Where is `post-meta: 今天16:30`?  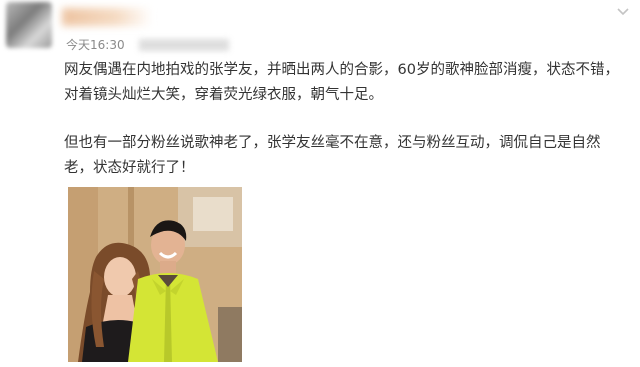 post-meta: 今天16:30 is located at coordinates (147, 44).